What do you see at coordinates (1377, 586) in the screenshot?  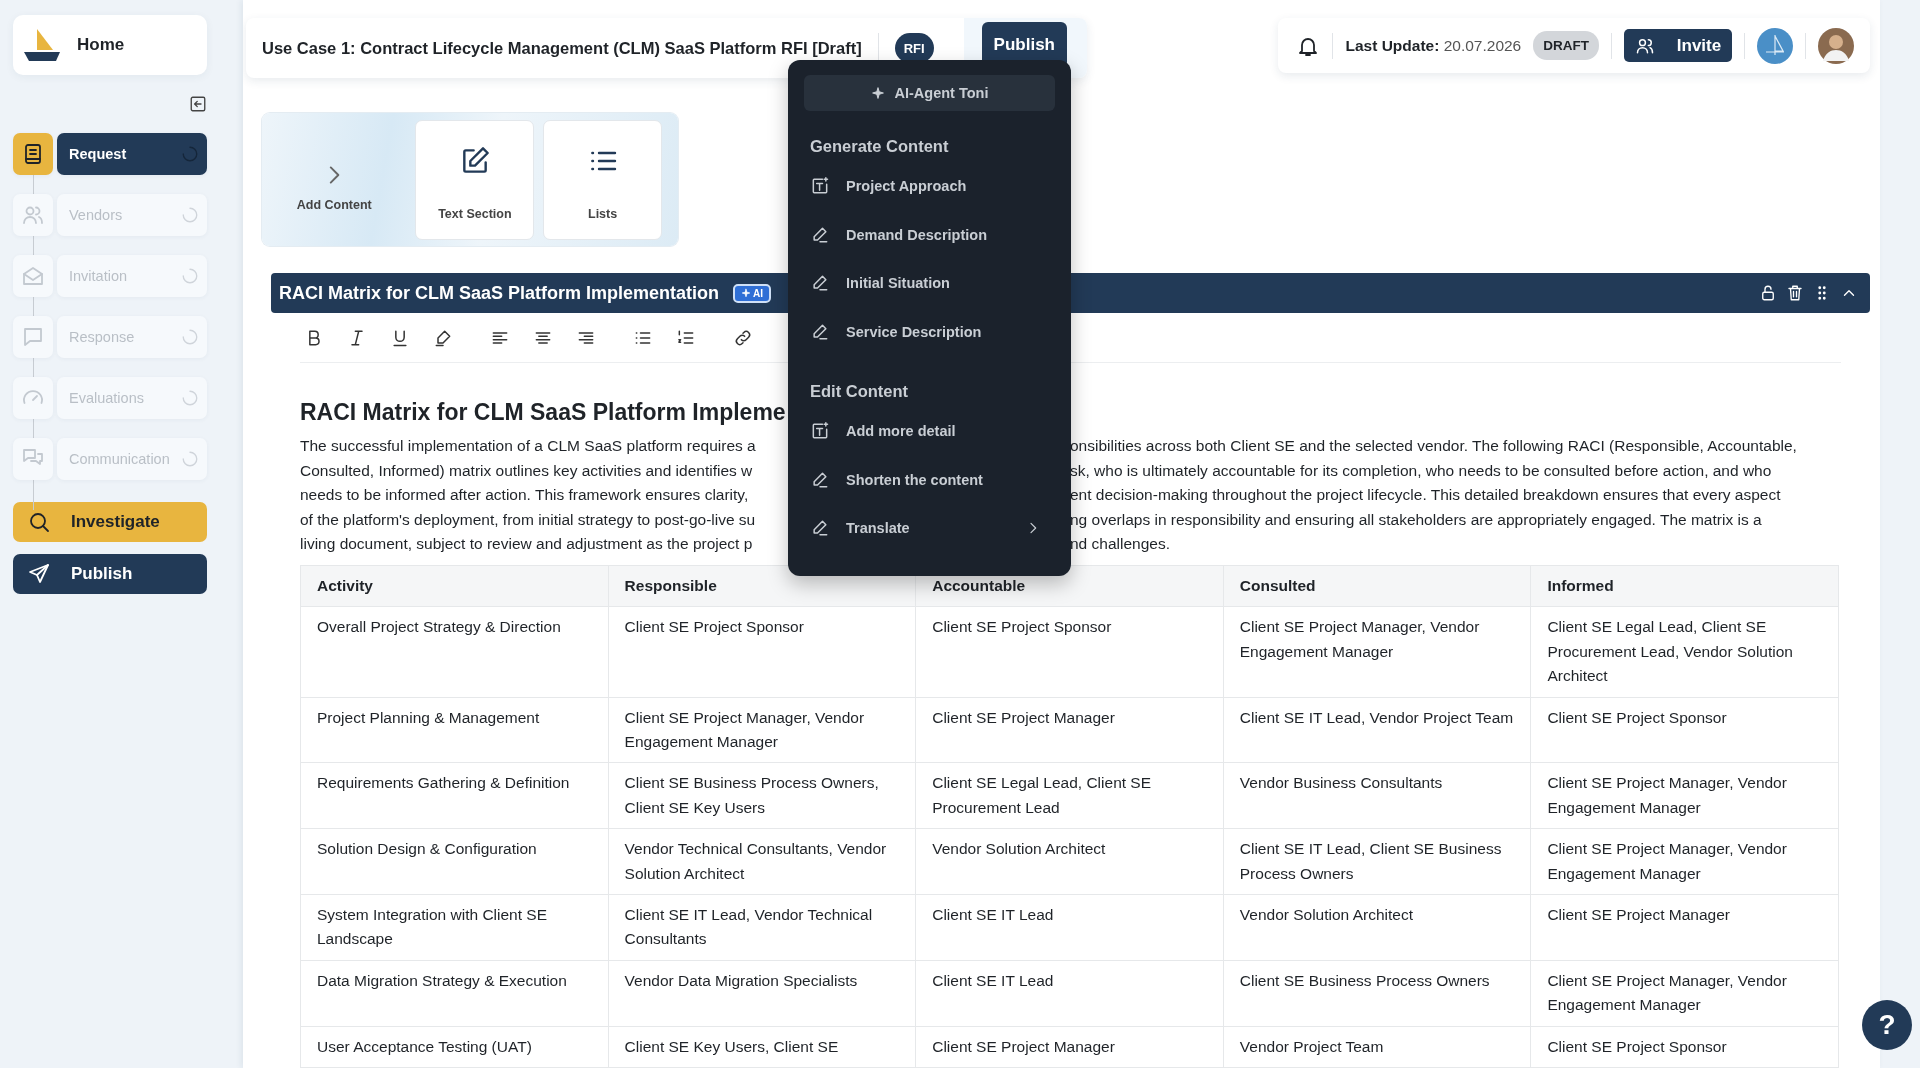 I see `column-header: Consulted` at bounding box center [1377, 586].